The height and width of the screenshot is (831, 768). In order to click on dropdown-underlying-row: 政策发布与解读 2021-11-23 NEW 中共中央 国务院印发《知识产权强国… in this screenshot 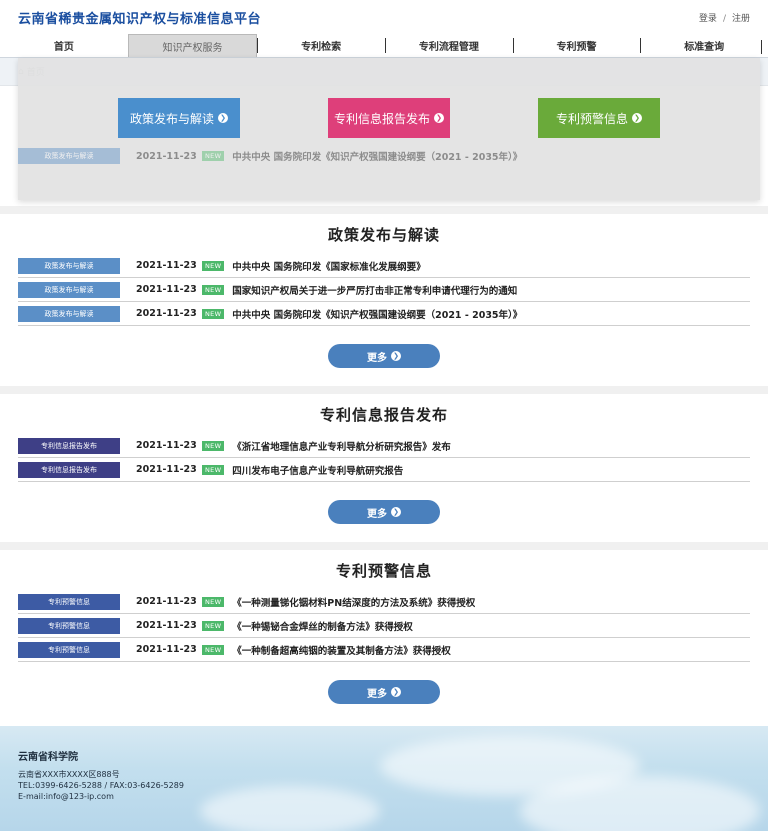, I will do `click(270, 156)`.